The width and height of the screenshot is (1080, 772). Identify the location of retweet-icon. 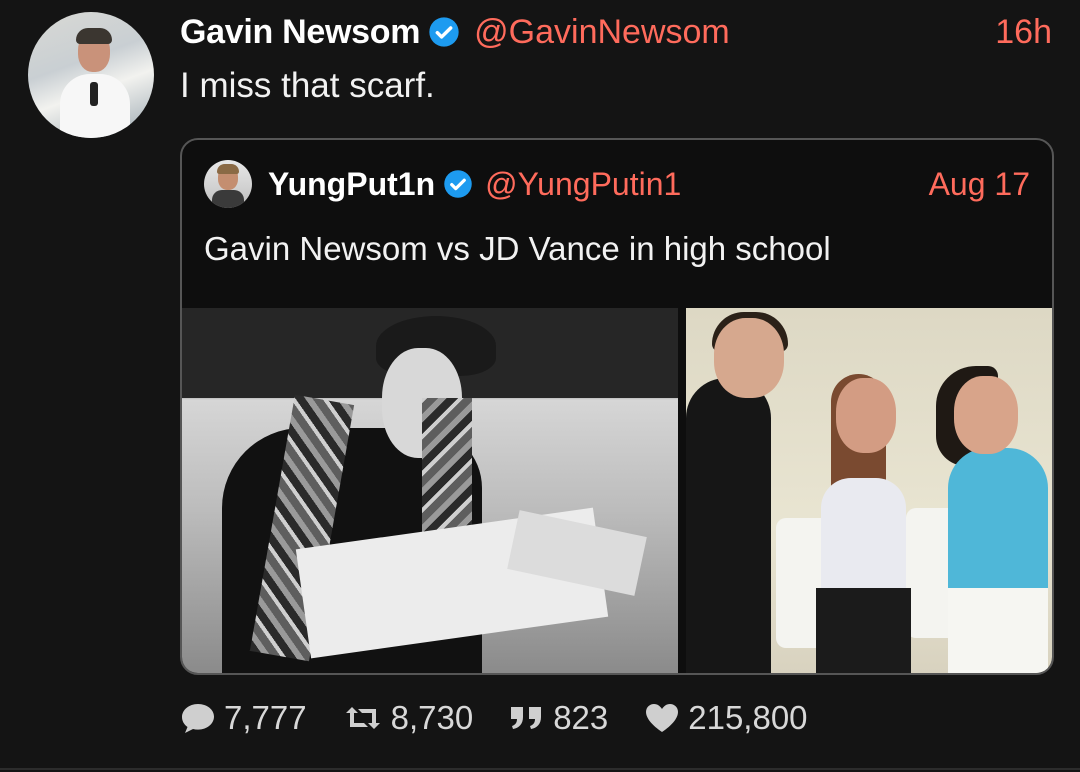
(362, 718).